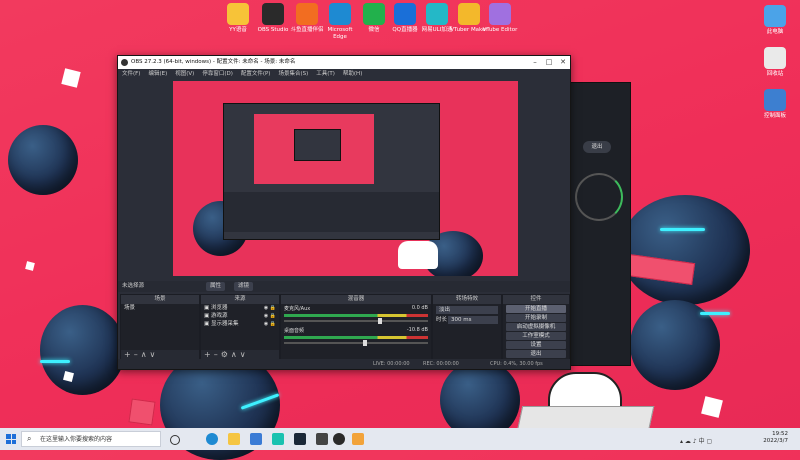  I want to click on minimize-button: –, so click(535, 62).